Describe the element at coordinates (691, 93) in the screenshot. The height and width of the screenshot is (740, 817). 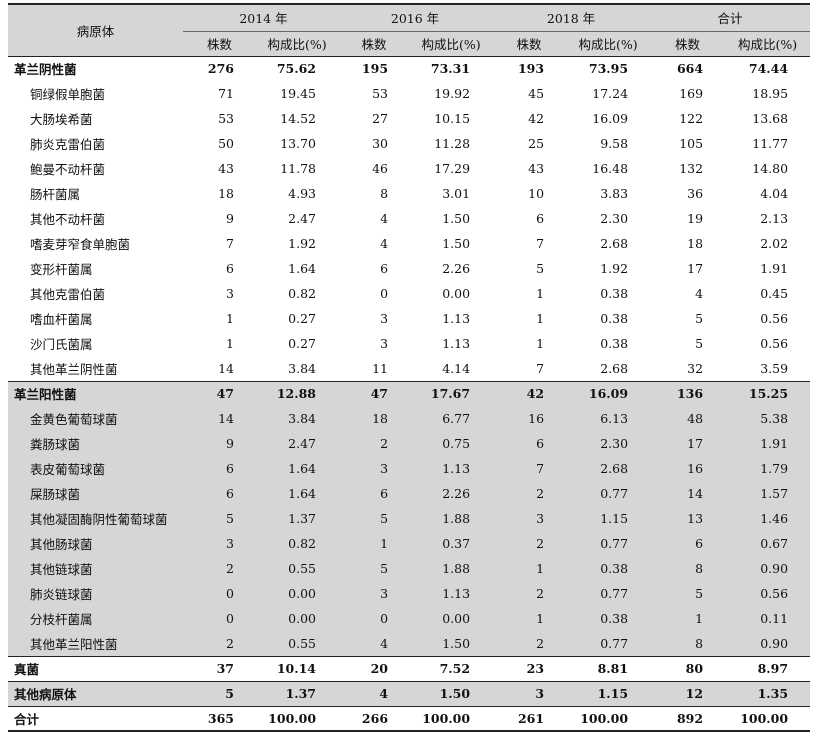
I see `count-cell: 169` at that location.